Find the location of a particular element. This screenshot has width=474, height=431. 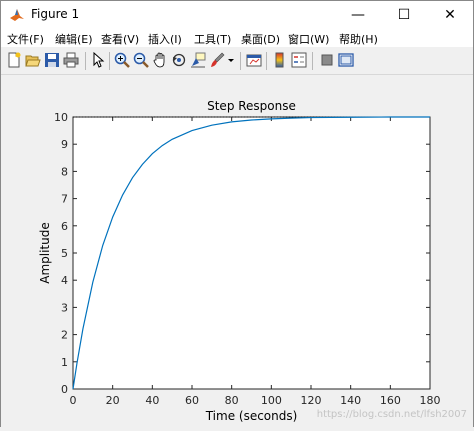

colorbar-icon is located at coordinates (280, 60).